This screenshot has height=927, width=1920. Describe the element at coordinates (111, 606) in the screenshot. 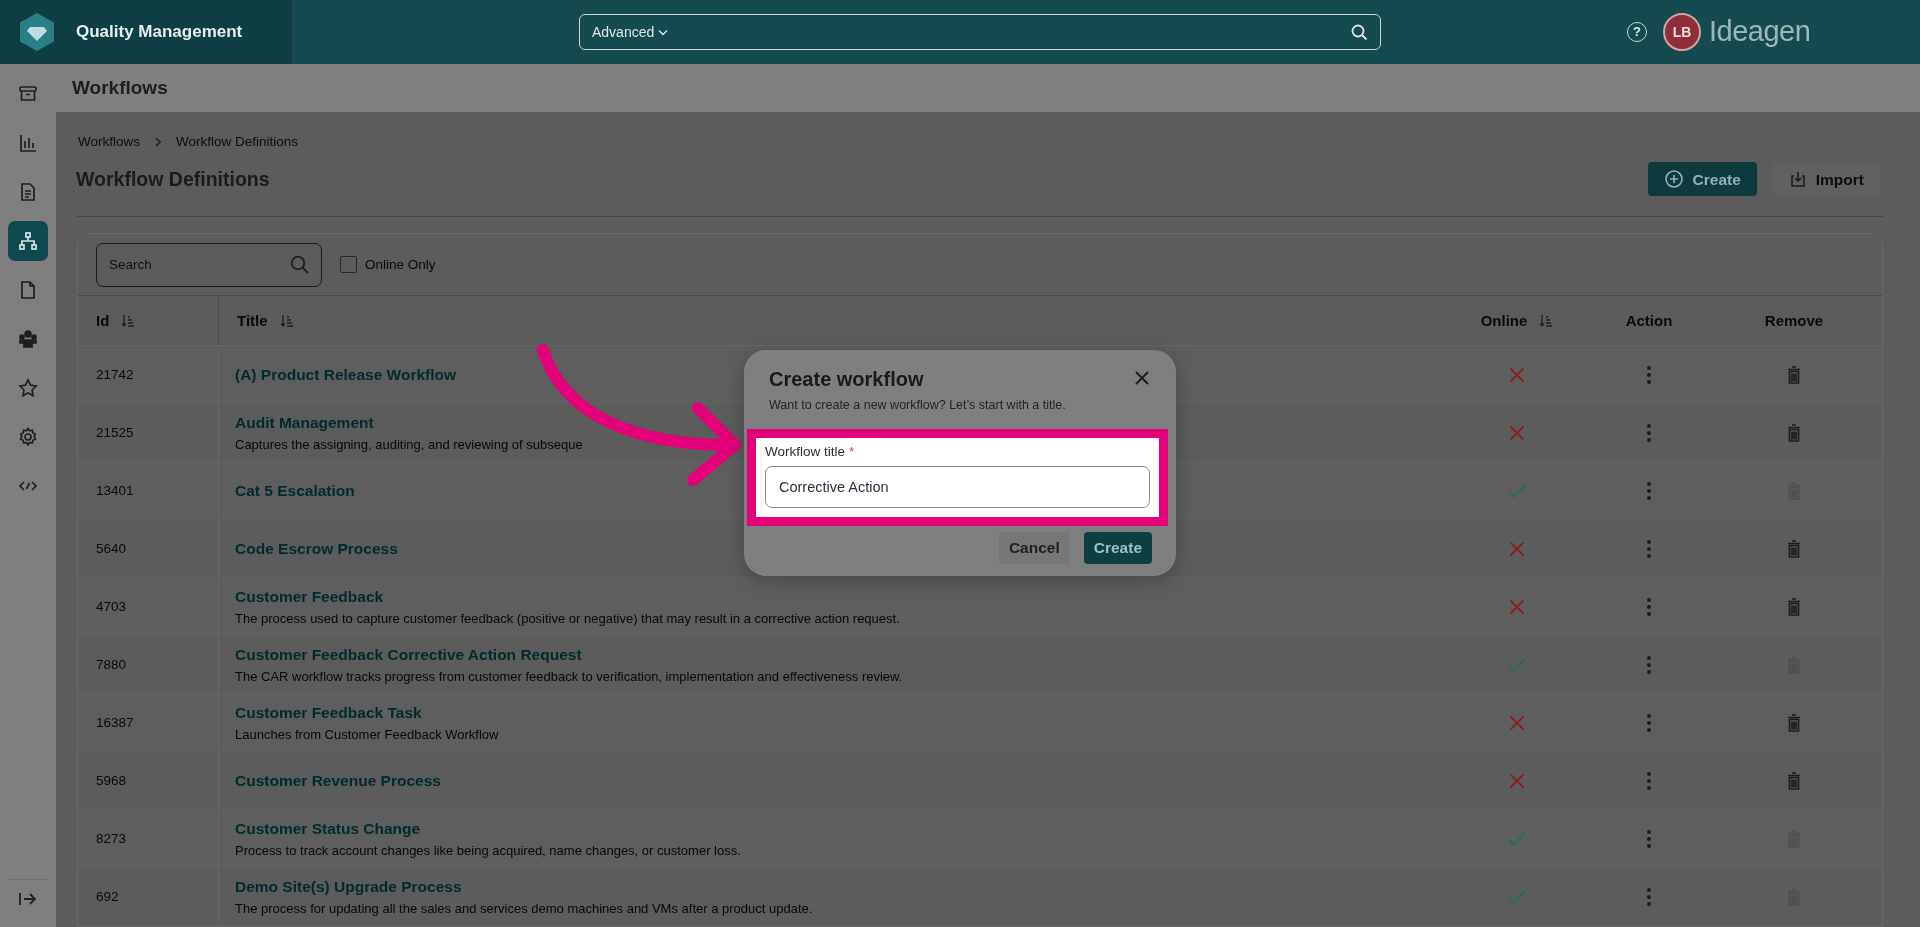

I see `id-cell-text: 4703` at that location.